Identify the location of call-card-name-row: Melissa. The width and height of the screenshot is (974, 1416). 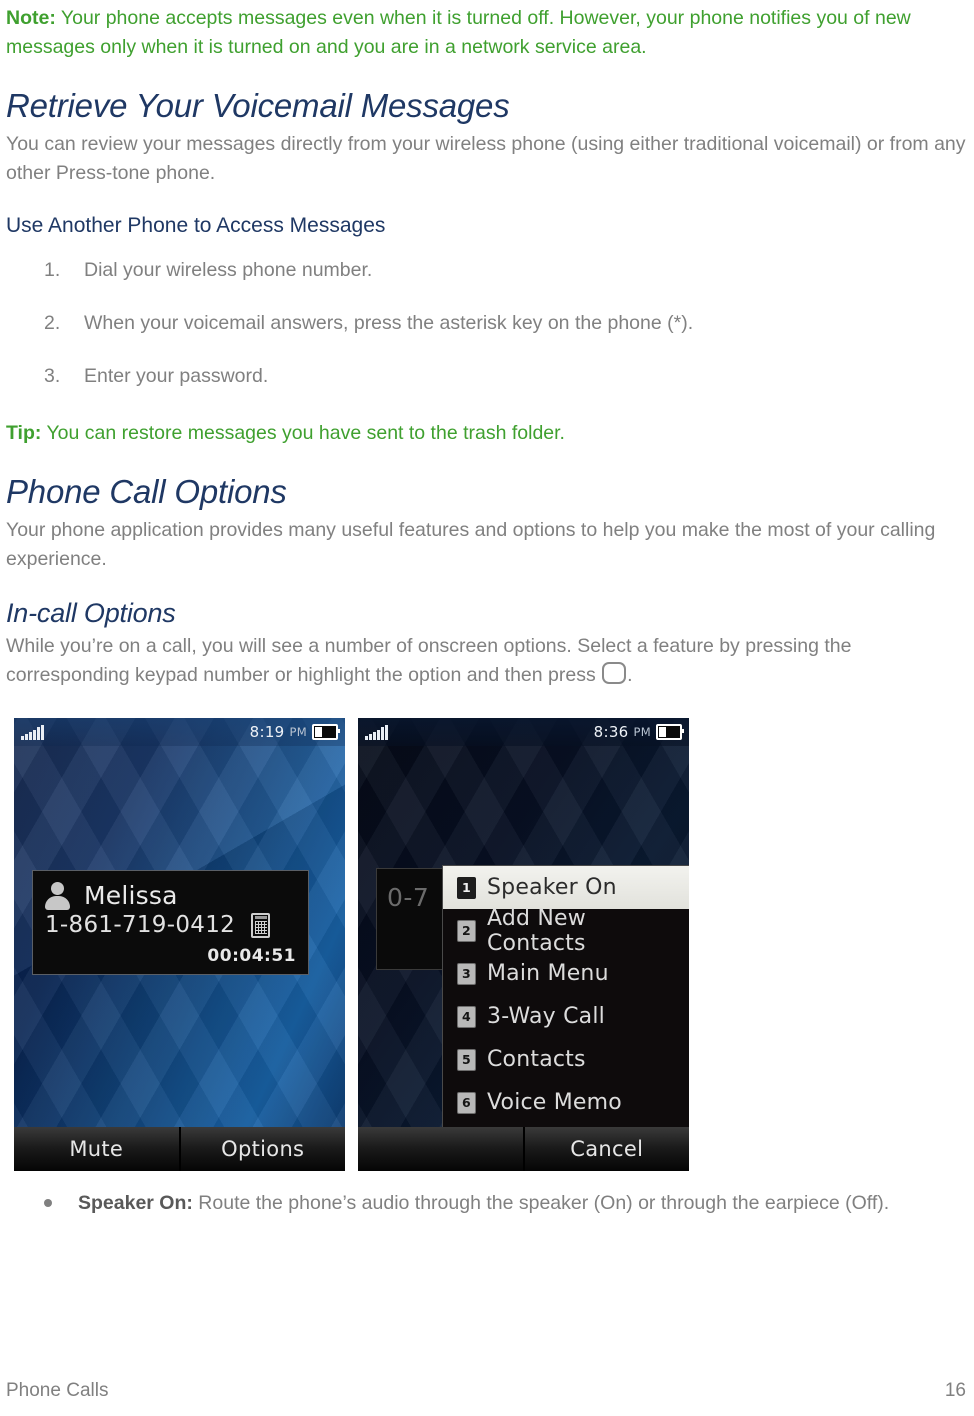
(170, 895).